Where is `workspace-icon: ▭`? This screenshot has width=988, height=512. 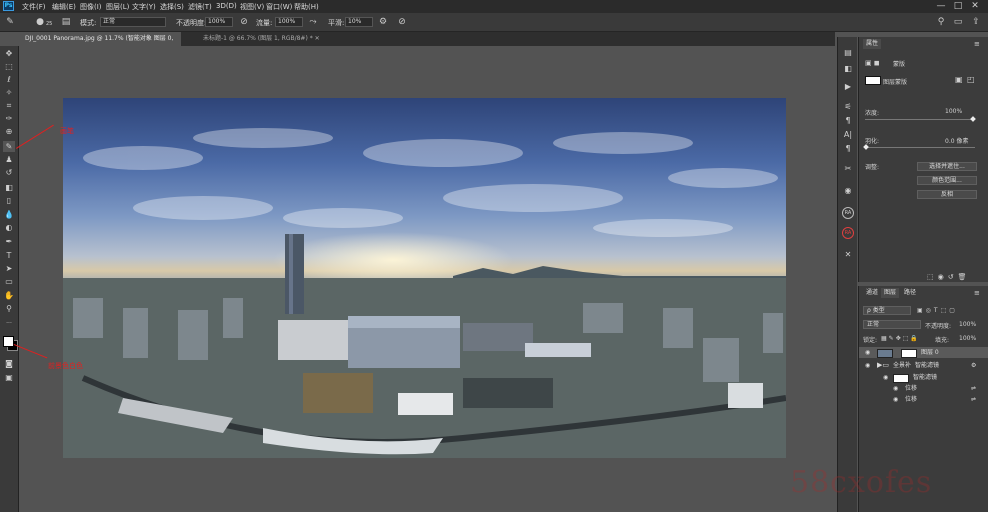 workspace-icon: ▭ is located at coordinates (958, 22).